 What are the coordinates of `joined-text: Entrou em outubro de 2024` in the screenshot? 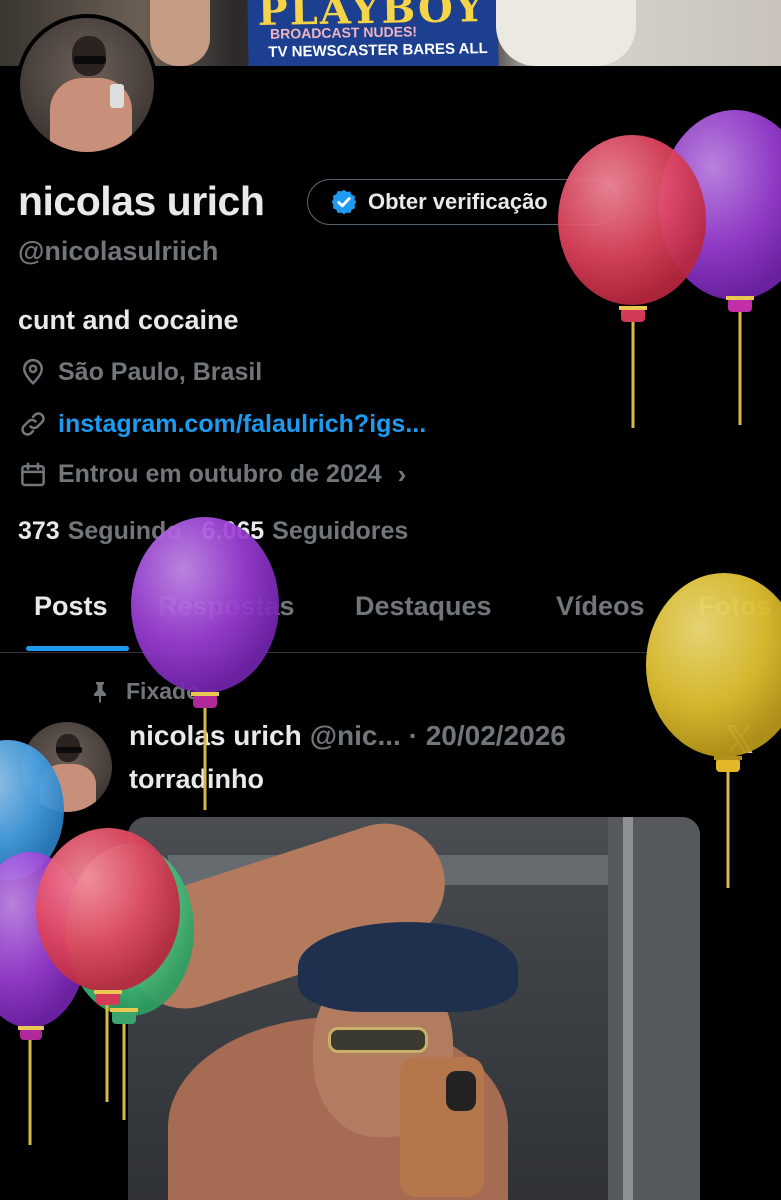 It's located at (220, 474).